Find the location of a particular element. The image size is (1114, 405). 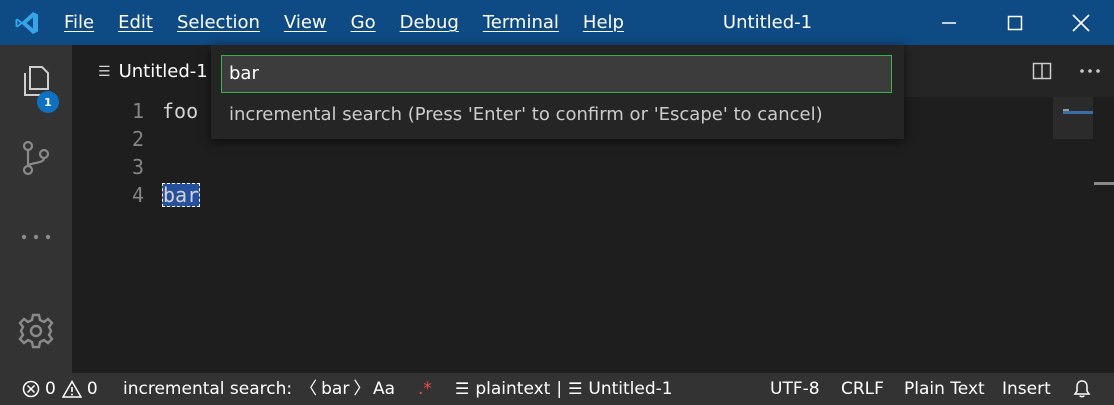

bell-icon is located at coordinates (1082, 389).